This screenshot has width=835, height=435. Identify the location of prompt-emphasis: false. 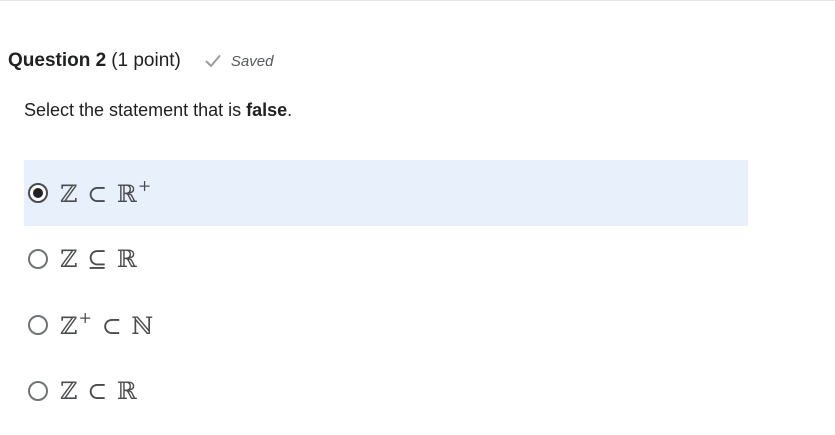
(267, 110).